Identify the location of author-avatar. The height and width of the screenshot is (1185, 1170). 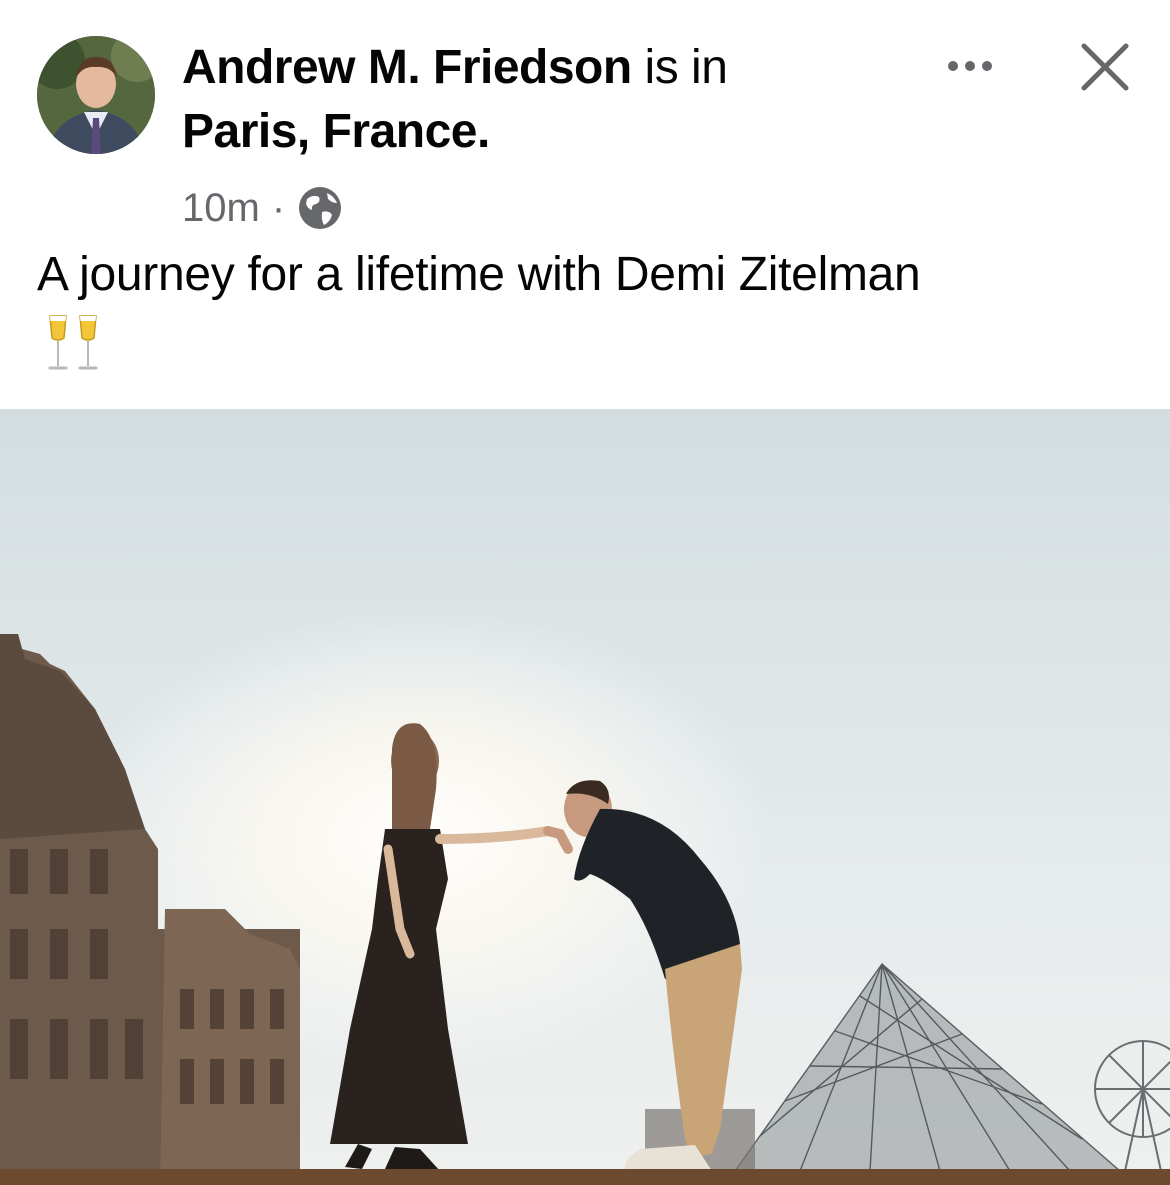
(96, 95).